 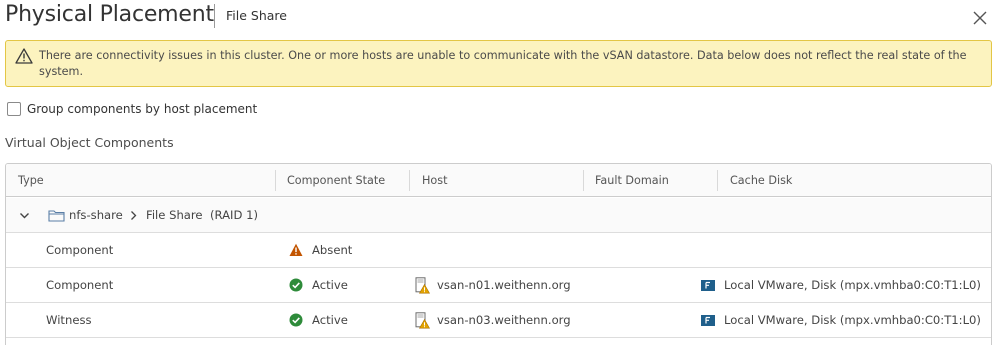 I want to click on host-name: vsan-n03.weithenn.org, so click(x=504, y=320).